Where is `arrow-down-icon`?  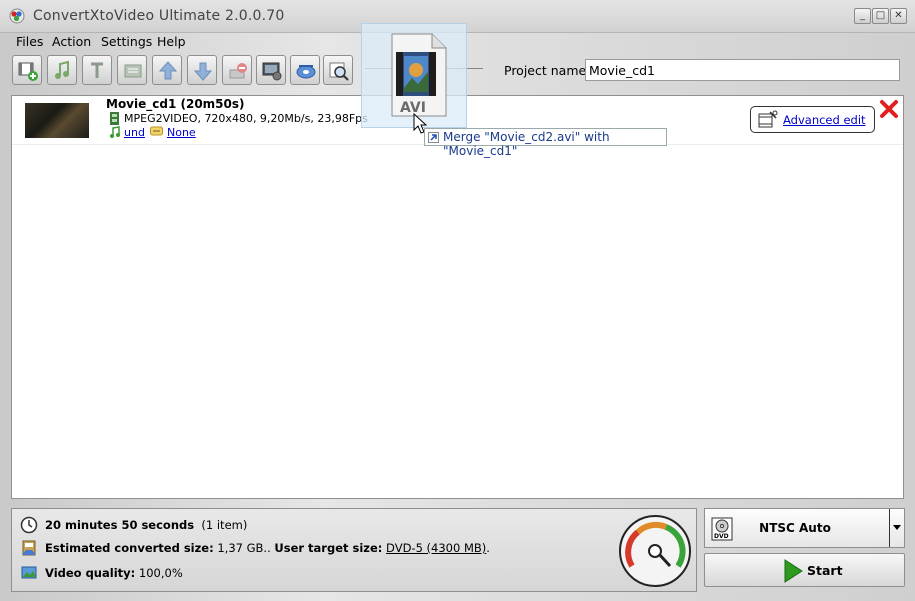 arrow-down-icon is located at coordinates (203, 71).